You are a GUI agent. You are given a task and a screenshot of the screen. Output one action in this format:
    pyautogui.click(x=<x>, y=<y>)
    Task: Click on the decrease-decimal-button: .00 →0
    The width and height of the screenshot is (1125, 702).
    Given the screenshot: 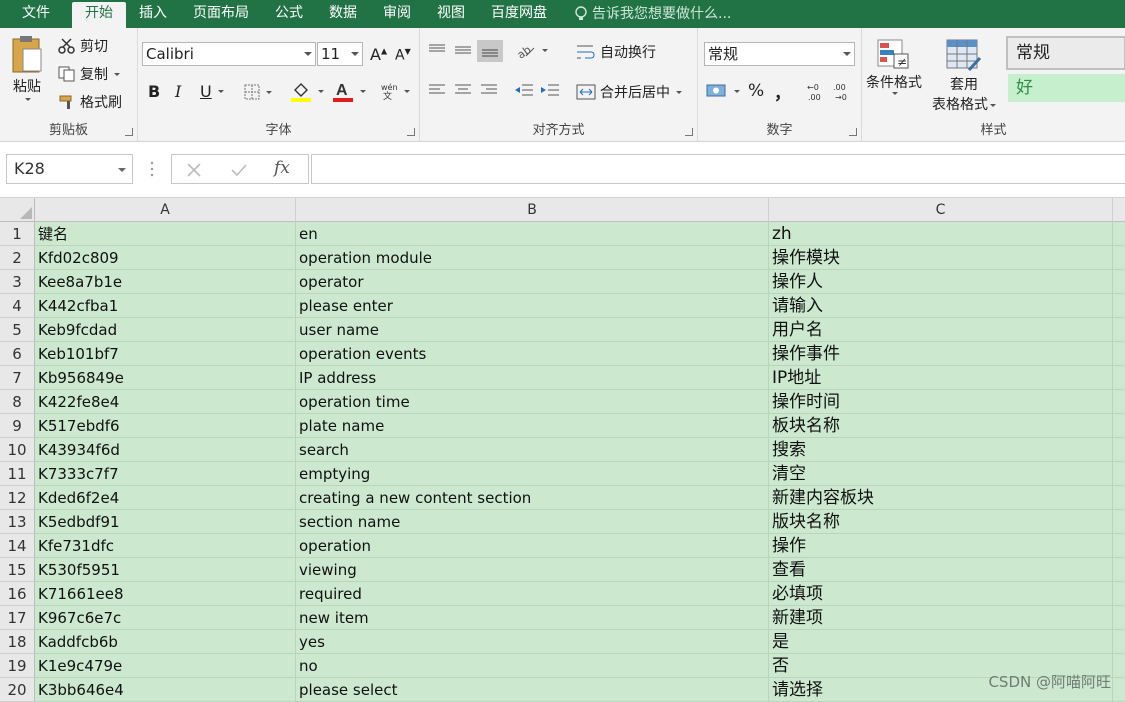 What is the action you would take?
    pyautogui.click(x=842, y=92)
    